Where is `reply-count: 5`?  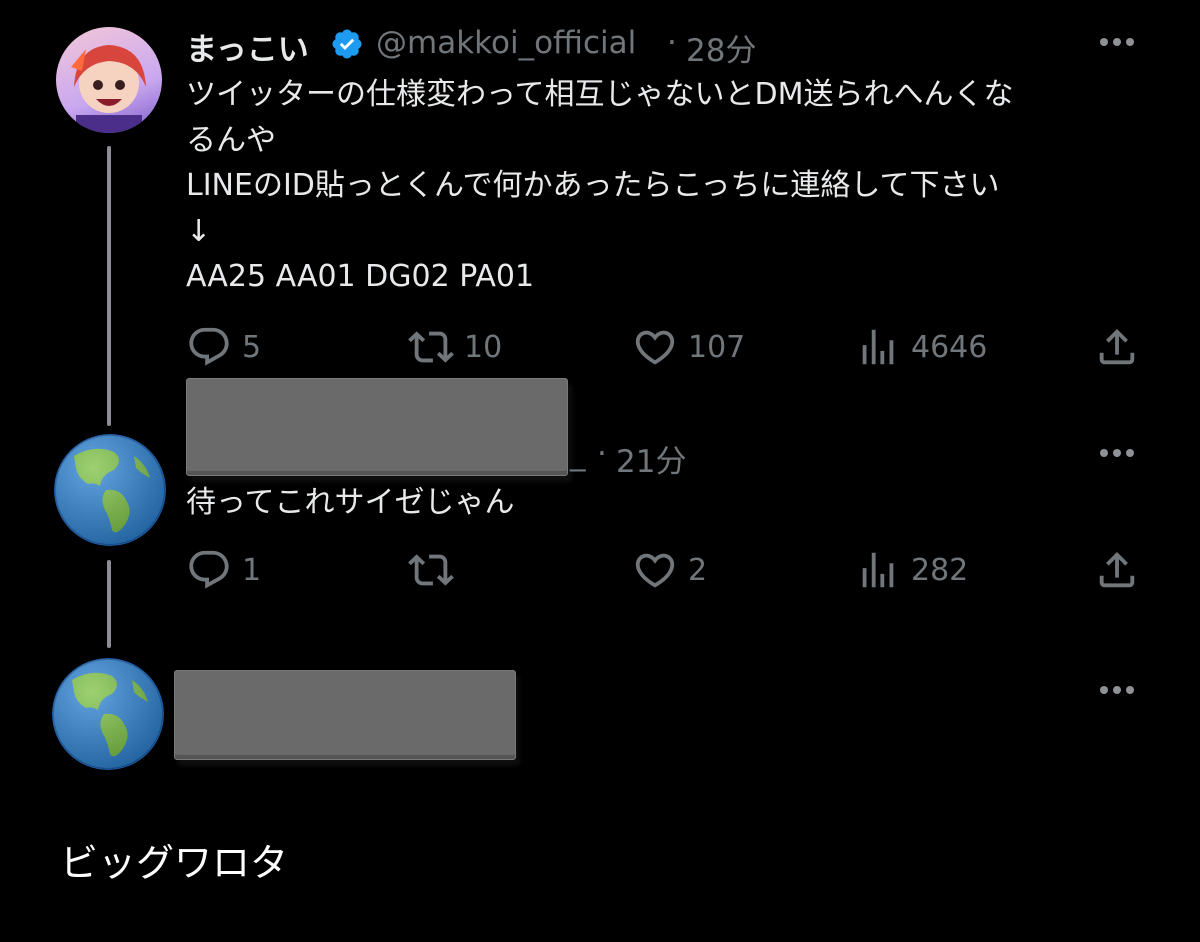
reply-count: 5 is located at coordinates (252, 347).